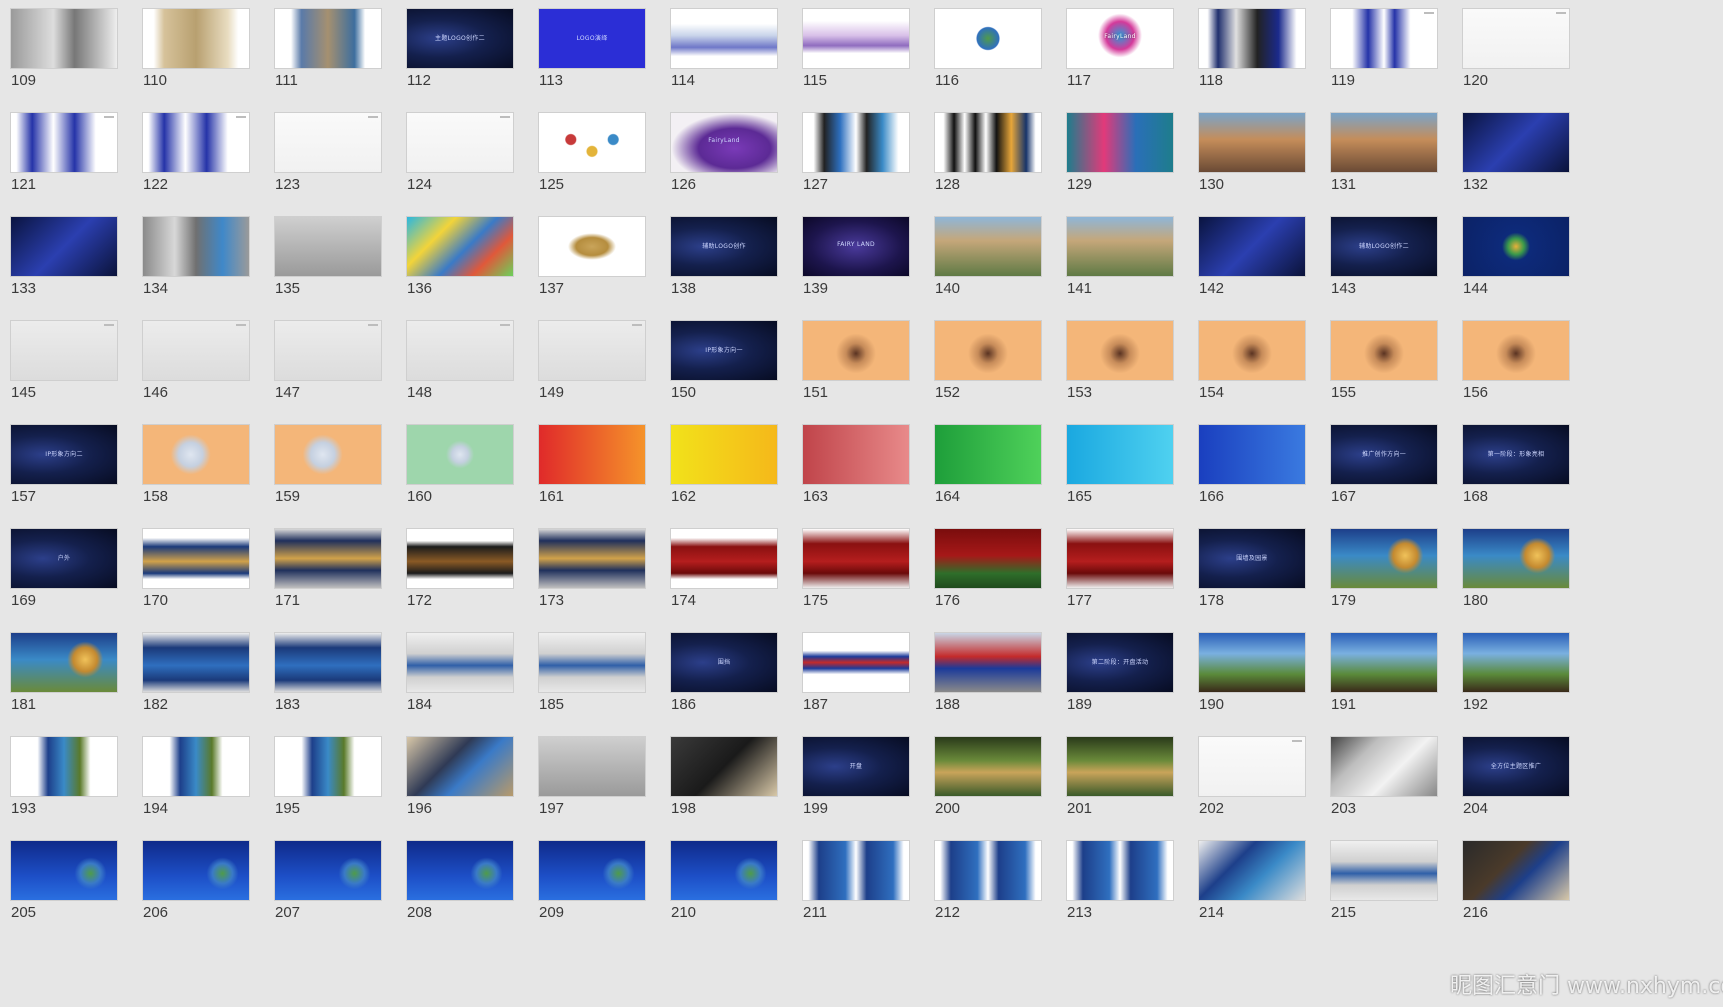  What do you see at coordinates (1248, 778) in the screenshot?
I see `slide-thumbnail-202: 202` at bounding box center [1248, 778].